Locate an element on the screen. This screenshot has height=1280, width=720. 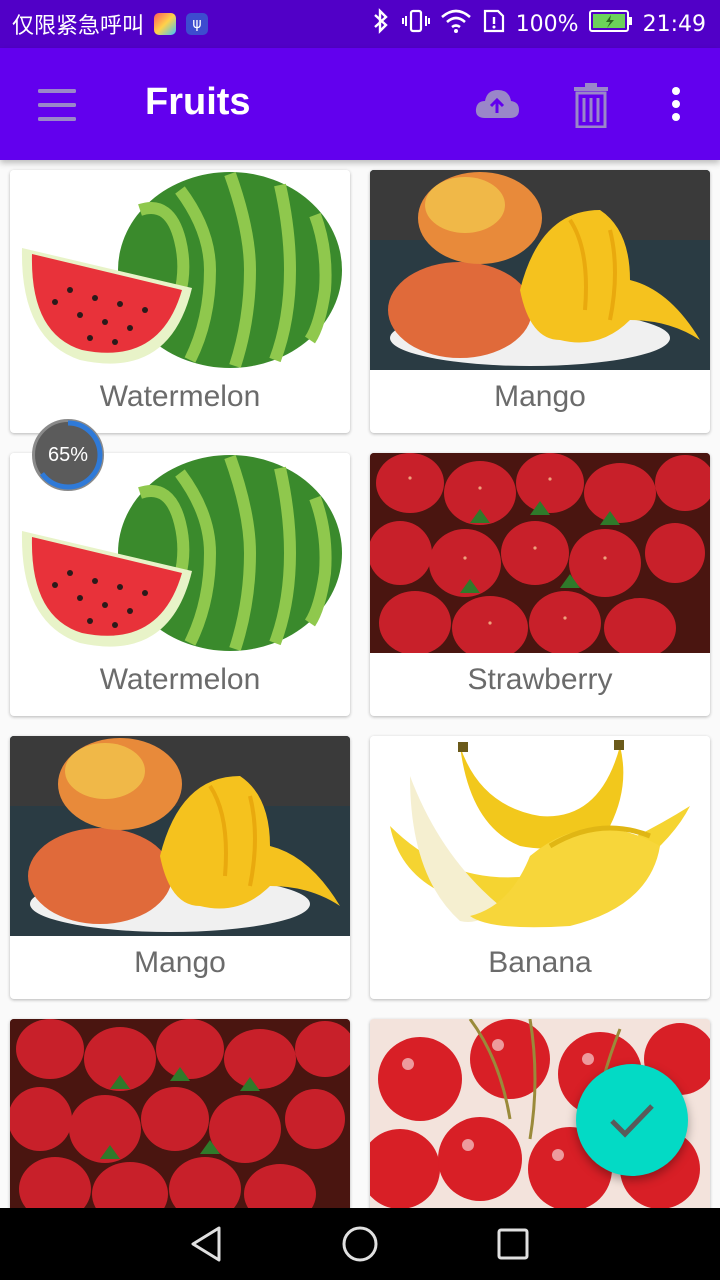
system-nav-bar is located at coordinates (360, 1244).